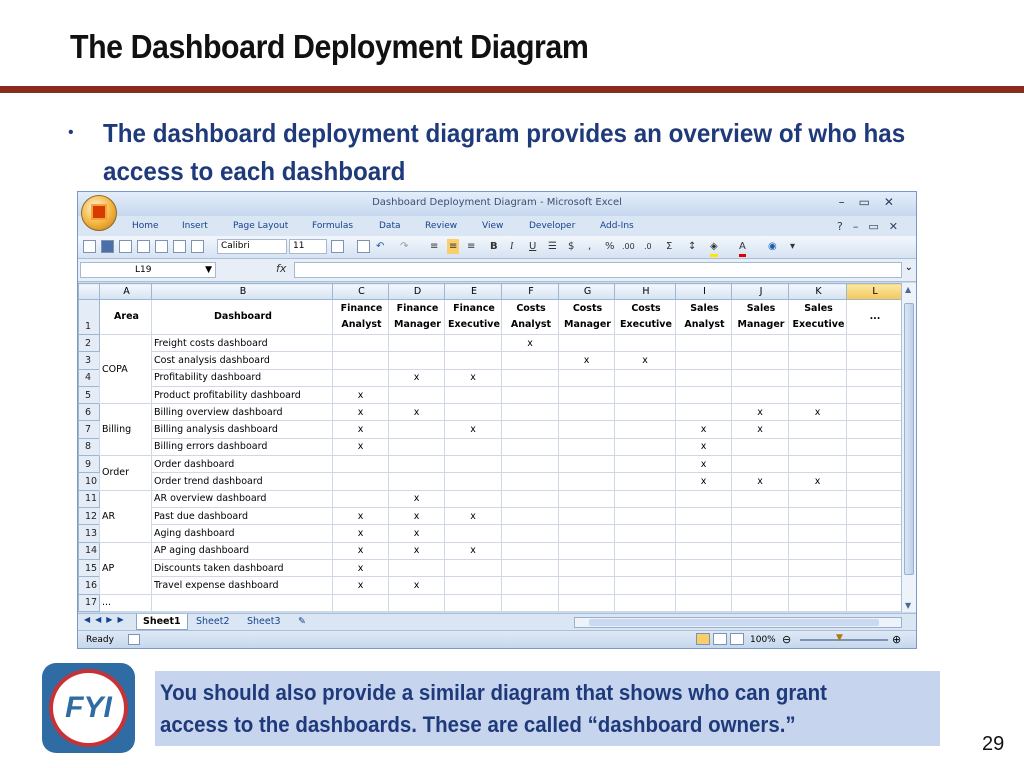  What do you see at coordinates (610, 246) in the screenshot?
I see `percent-icon: %` at bounding box center [610, 246].